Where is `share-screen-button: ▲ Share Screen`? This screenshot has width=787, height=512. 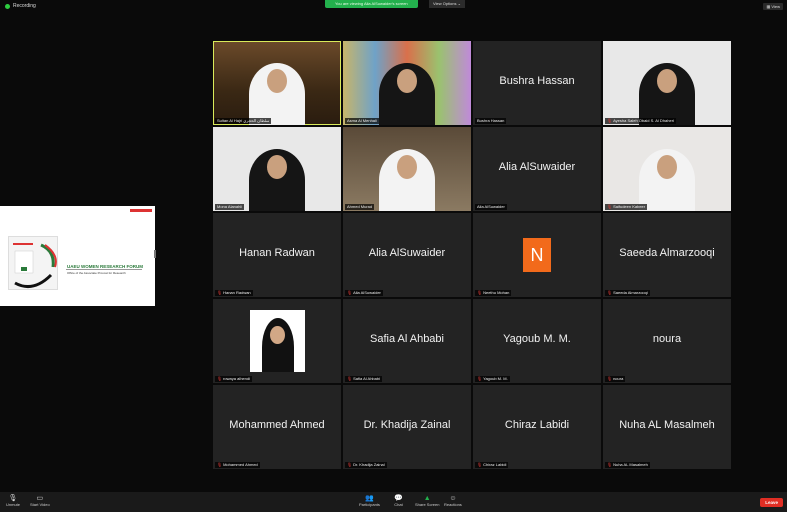
share-screen-button: ▲ Share Screen is located at coordinates (427, 501).